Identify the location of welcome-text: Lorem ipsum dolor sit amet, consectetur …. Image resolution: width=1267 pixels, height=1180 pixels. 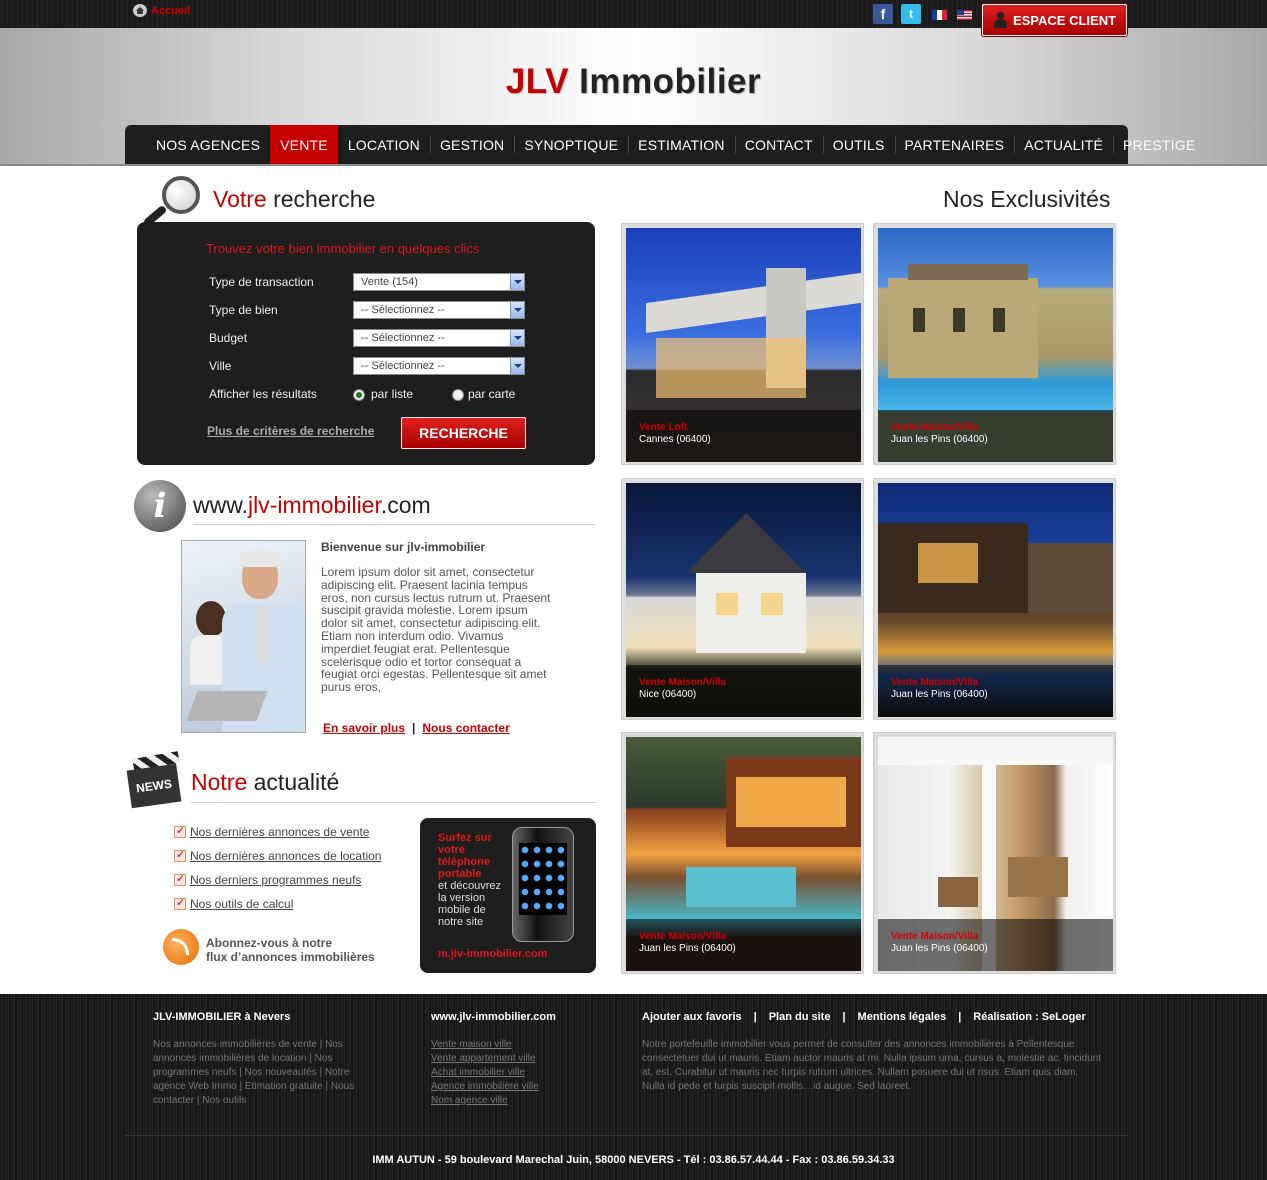
(436, 630).